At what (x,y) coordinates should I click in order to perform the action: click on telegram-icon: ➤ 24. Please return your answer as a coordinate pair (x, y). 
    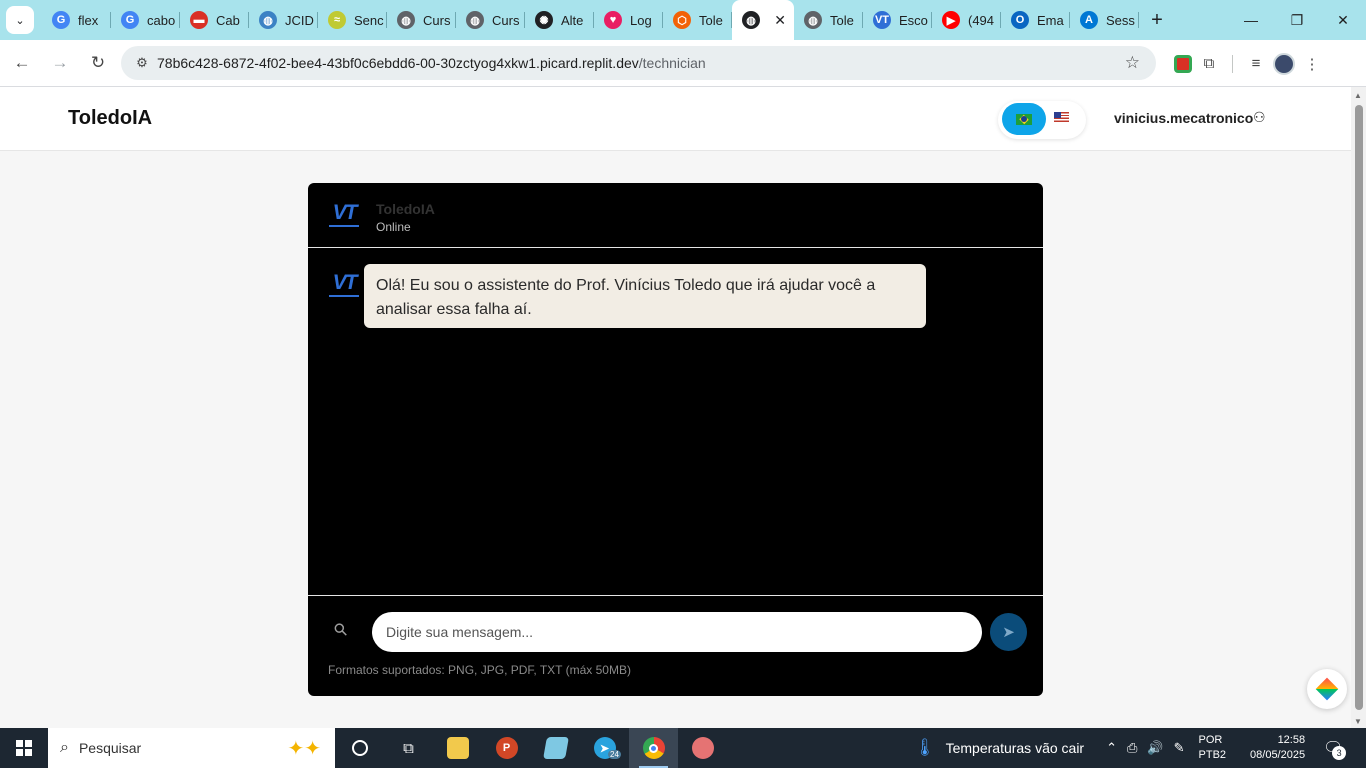
    Looking at the image, I should click on (604, 748).